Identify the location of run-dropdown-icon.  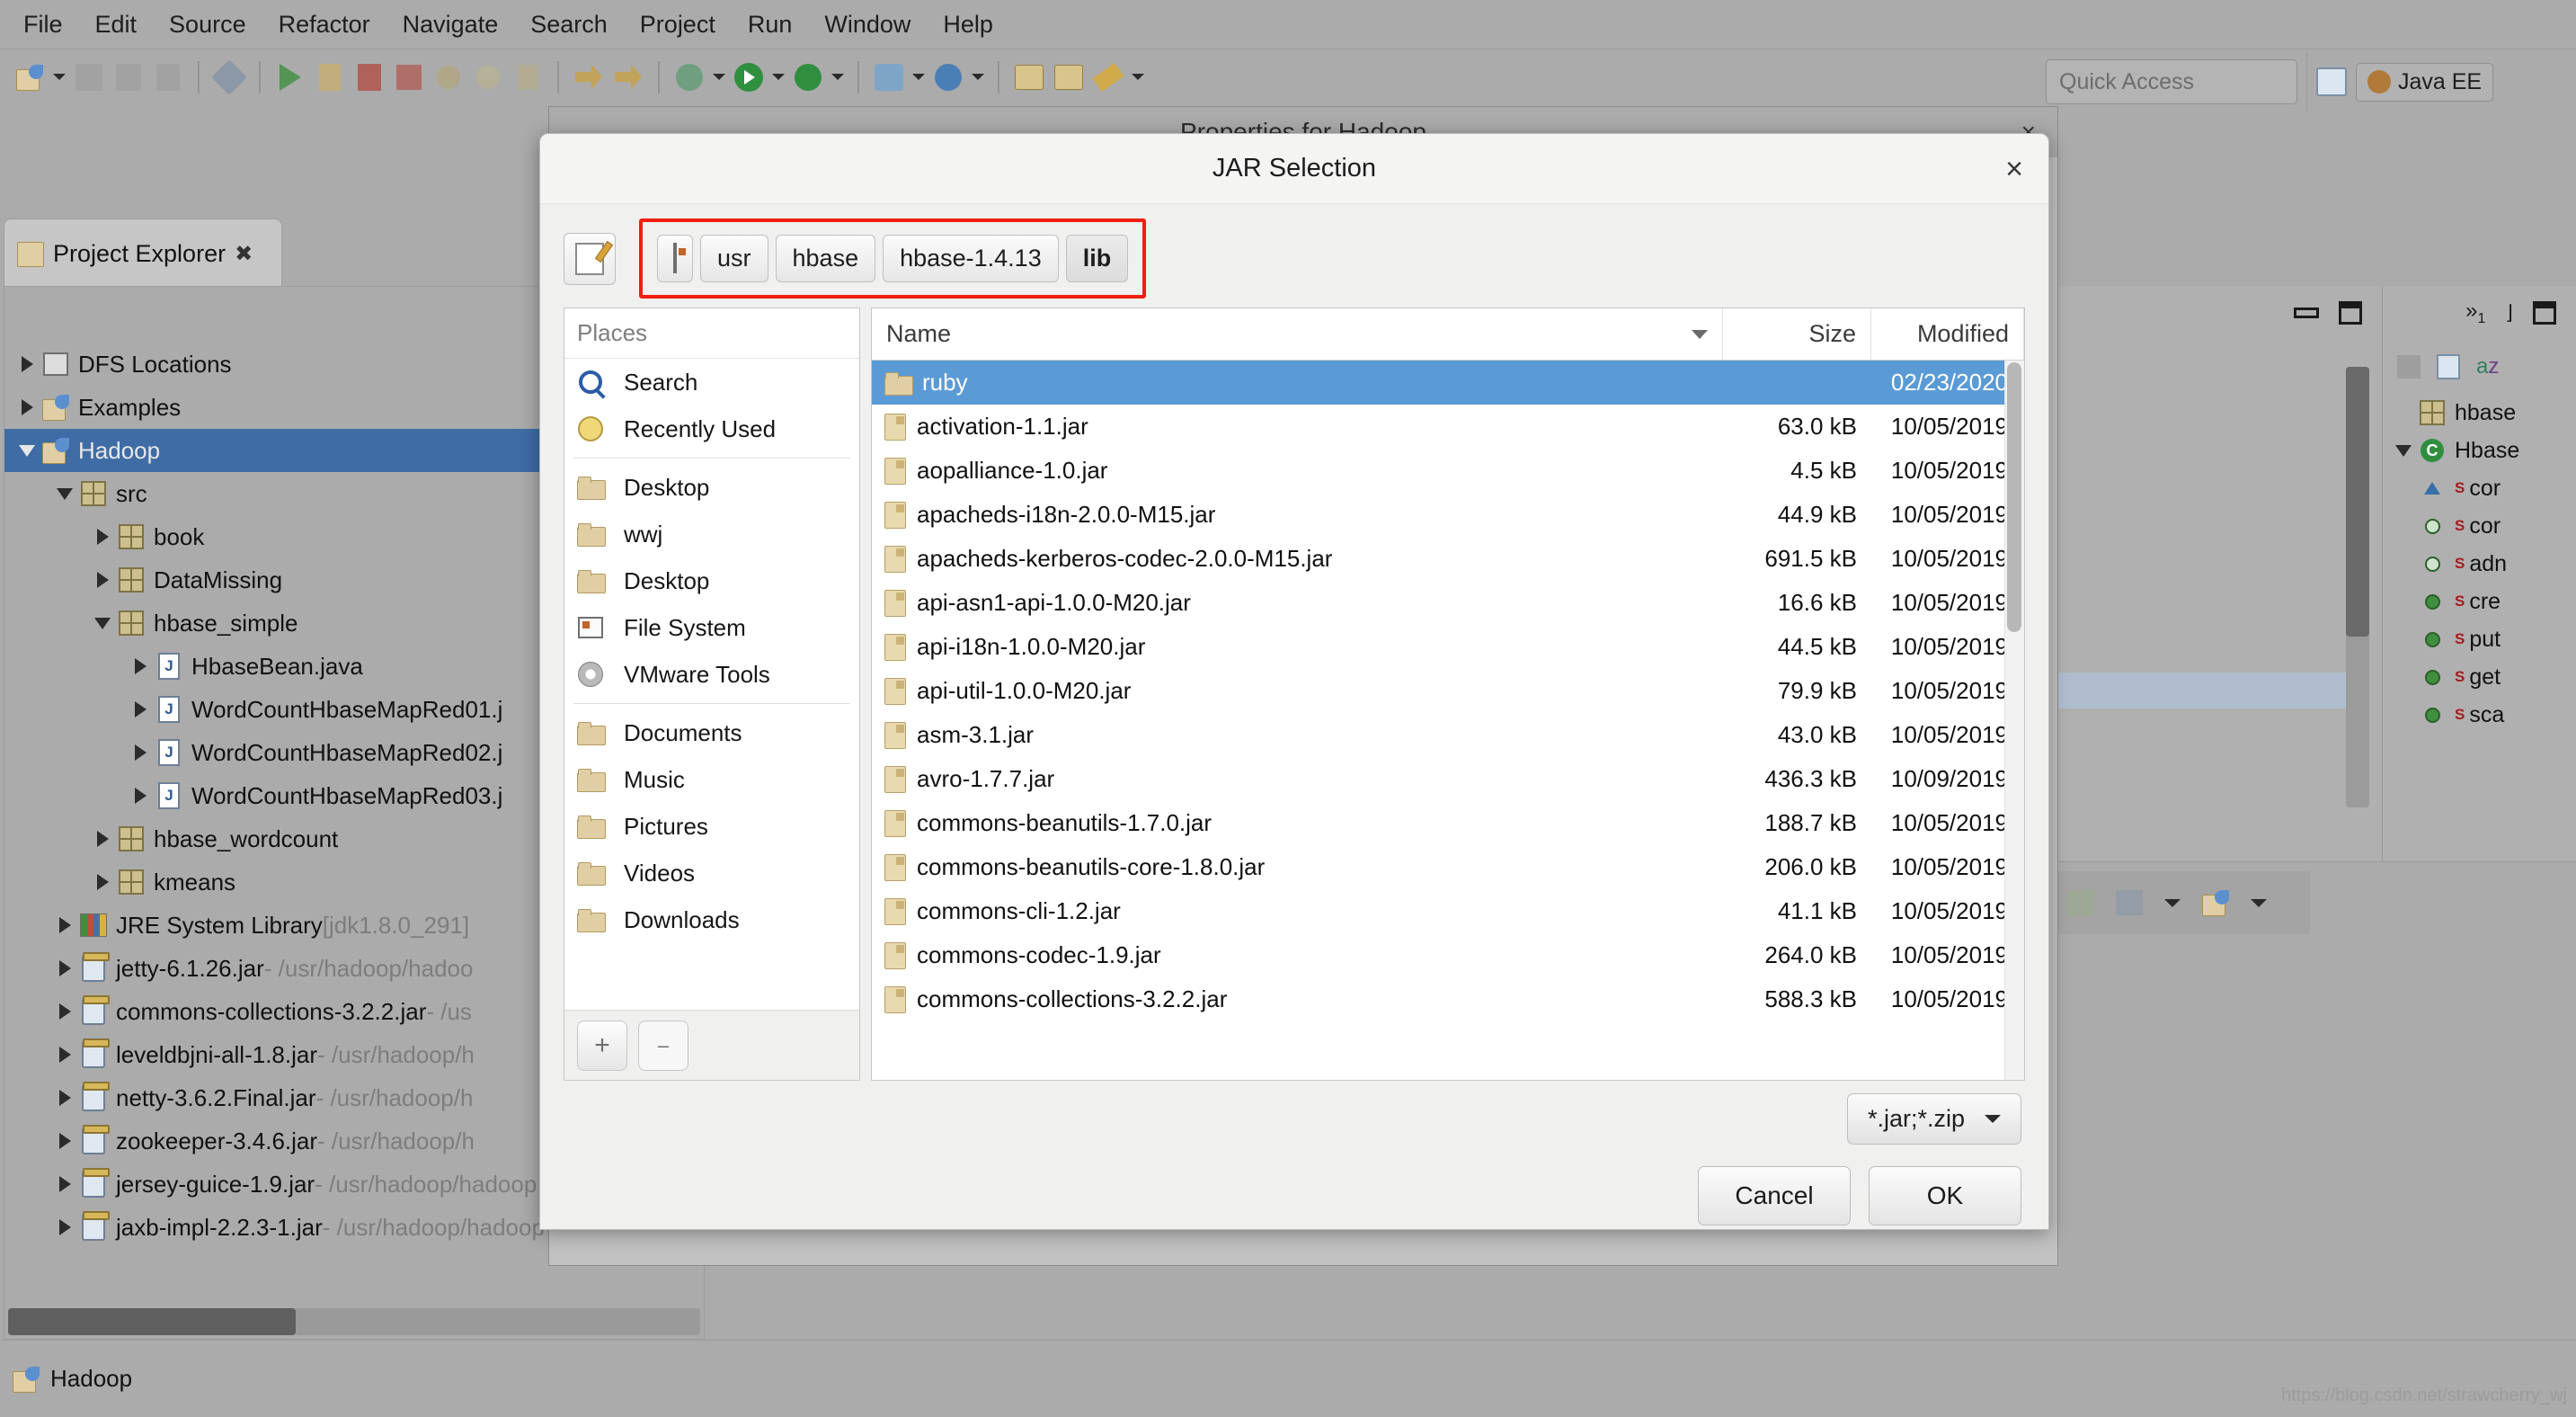
(778, 77).